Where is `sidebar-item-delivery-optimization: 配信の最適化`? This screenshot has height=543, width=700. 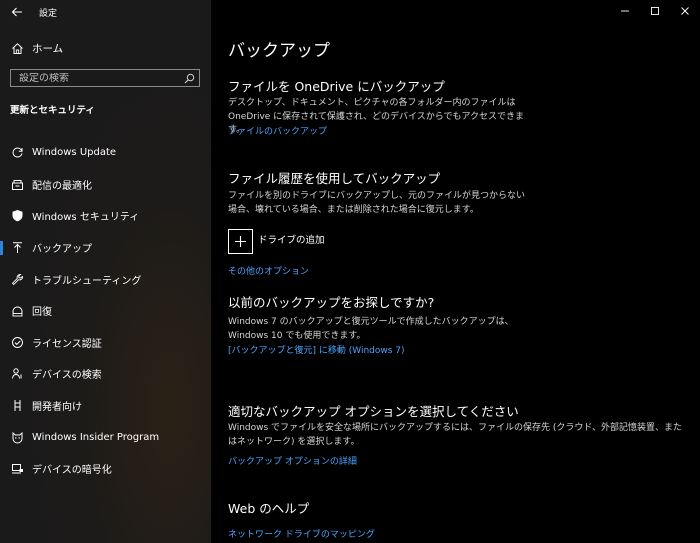
sidebar-item-delivery-optimization: 配信の最適化 is located at coordinates (105, 185).